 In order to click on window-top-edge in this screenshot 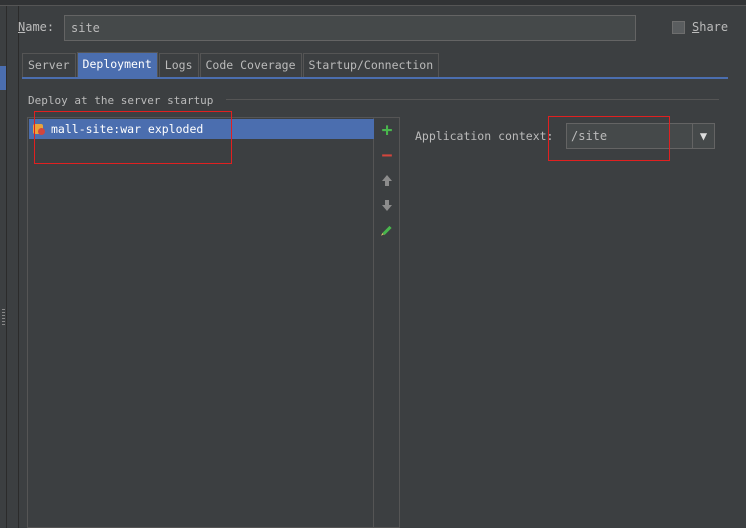, I will do `click(373, 3)`.